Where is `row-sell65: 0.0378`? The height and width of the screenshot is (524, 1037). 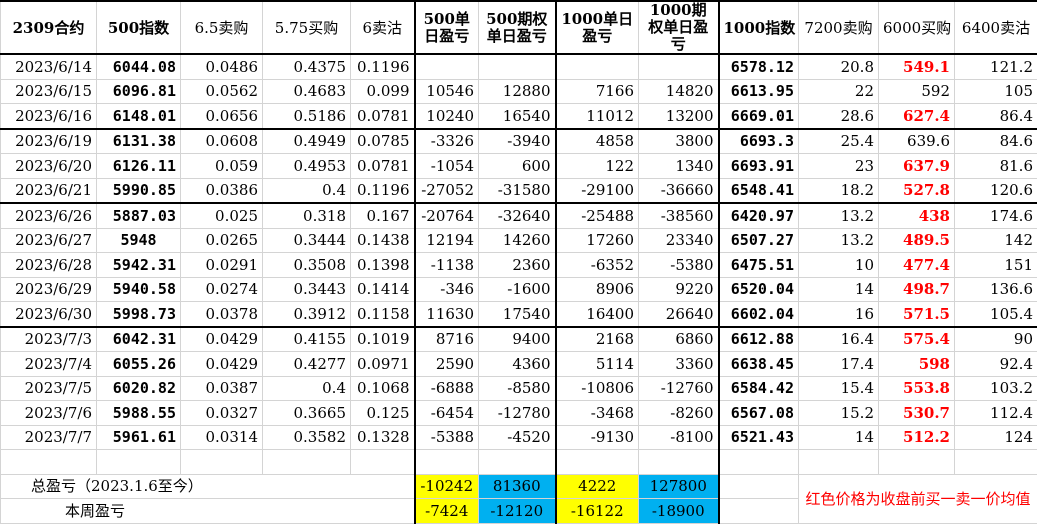
row-sell65: 0.0378 is located at coordinates (222, 314).